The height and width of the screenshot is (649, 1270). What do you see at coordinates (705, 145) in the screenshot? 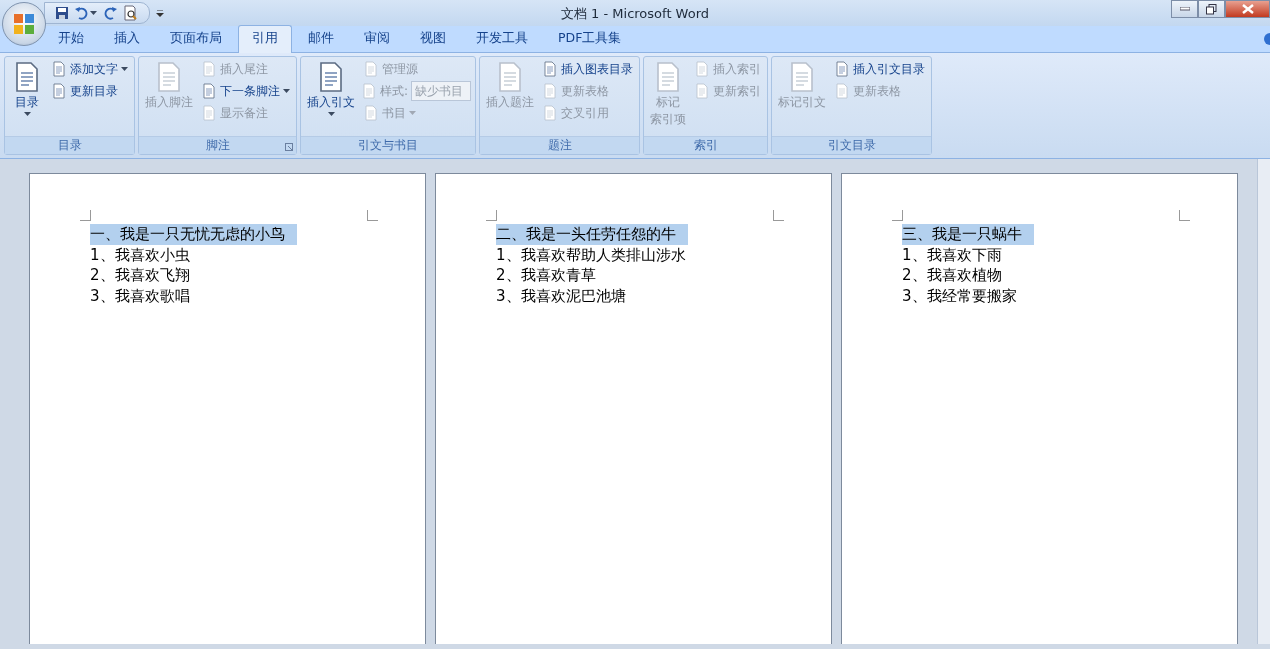
I see `group-label: 索引` at bounding box center [705, 145].